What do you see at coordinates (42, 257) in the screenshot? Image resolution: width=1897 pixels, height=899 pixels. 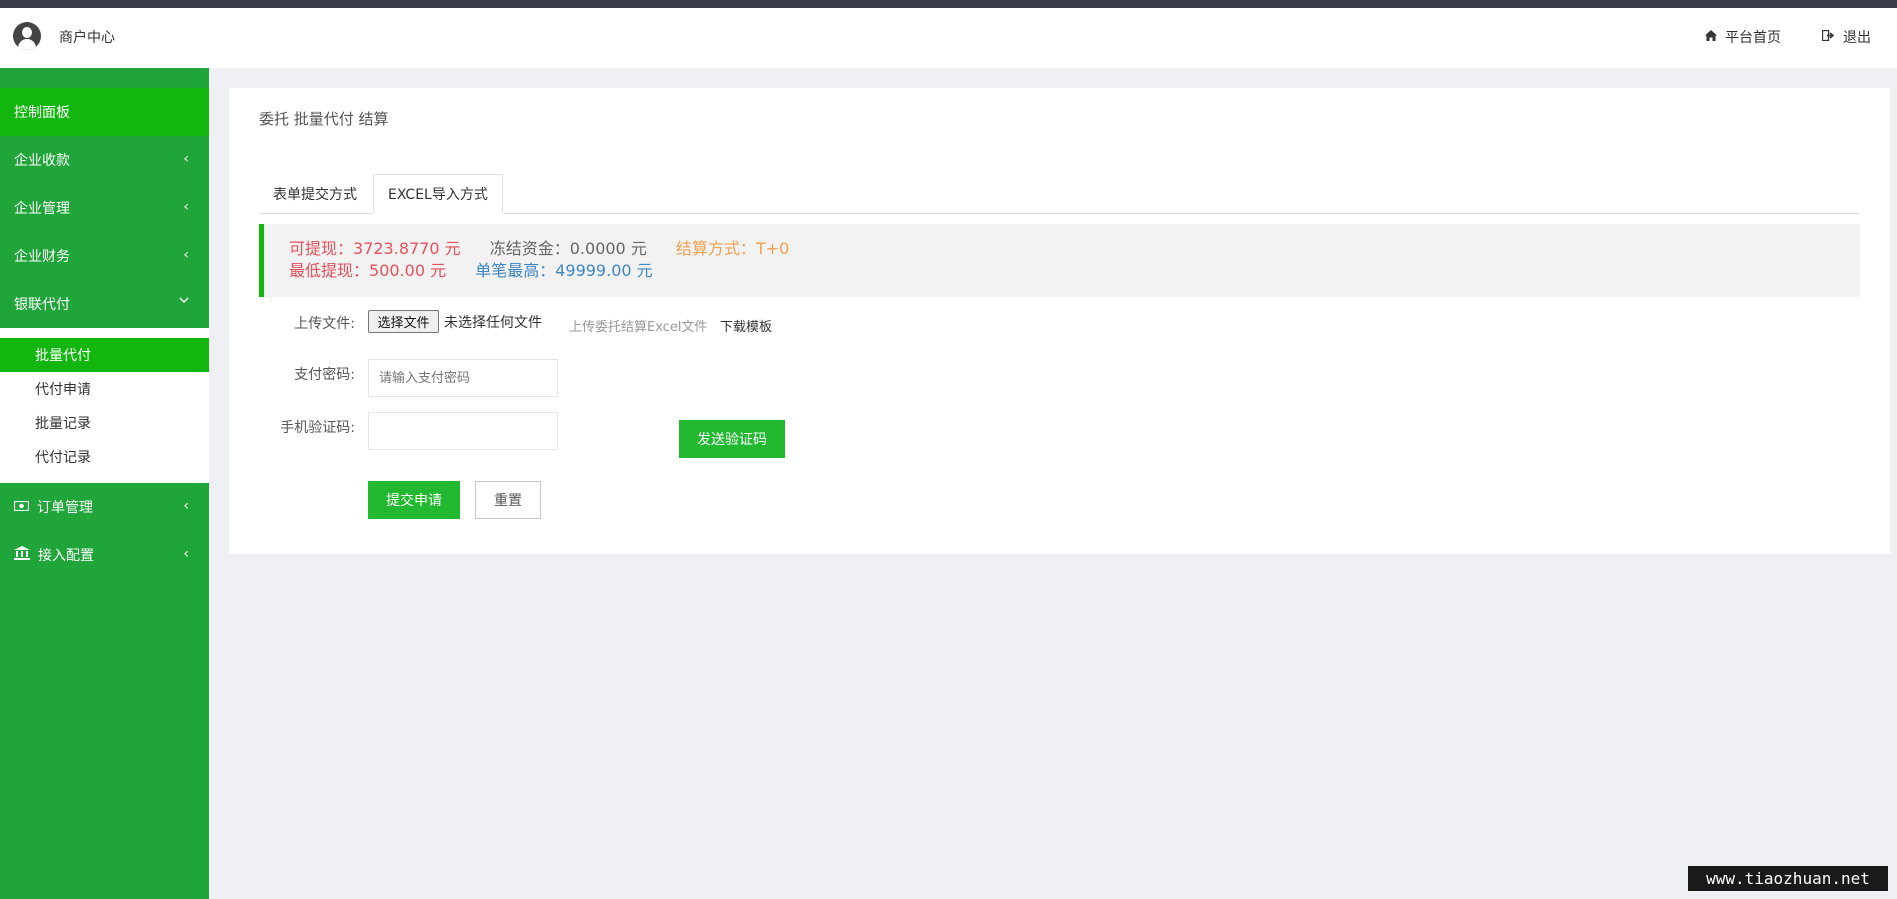 I see `sidebar-item-label: 企业财务` at bounding box center [42, 257].